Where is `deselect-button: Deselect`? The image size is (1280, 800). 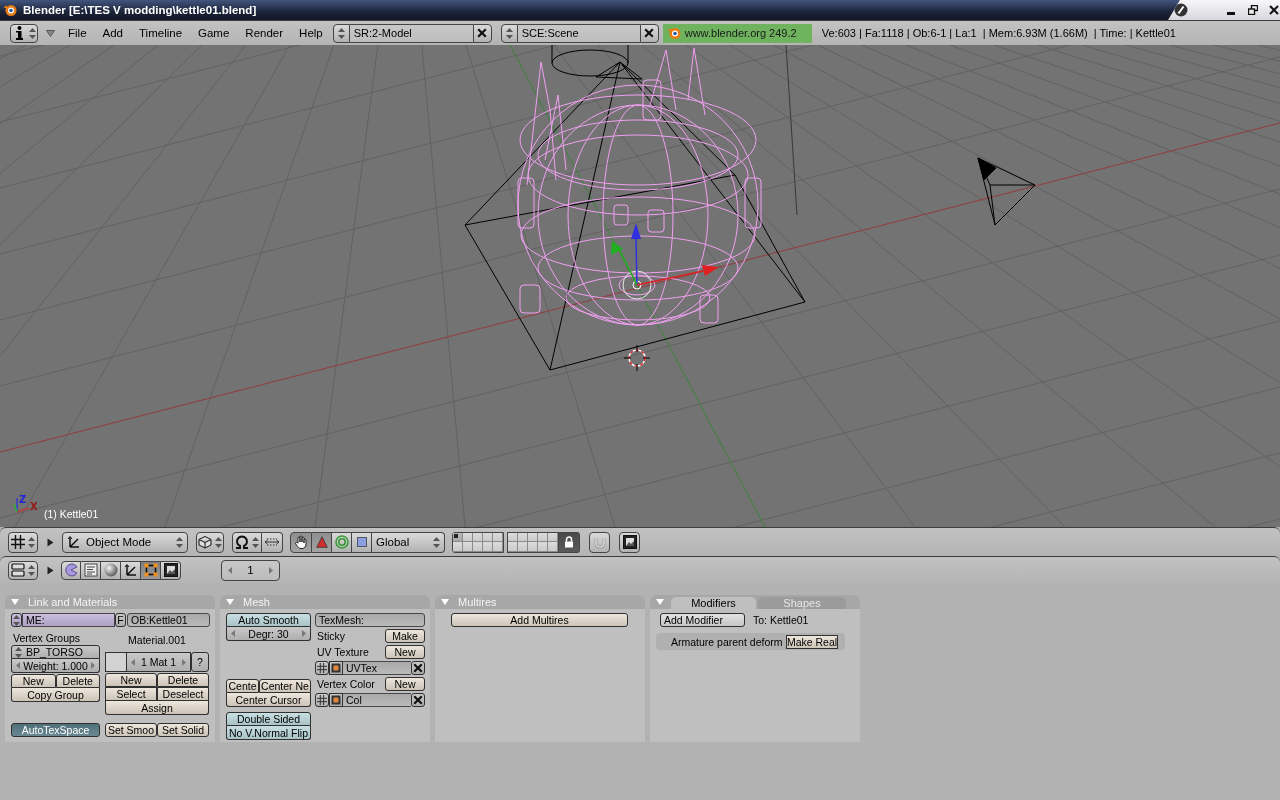 deselect-button: Deselect is located at coordinates (183, 694).